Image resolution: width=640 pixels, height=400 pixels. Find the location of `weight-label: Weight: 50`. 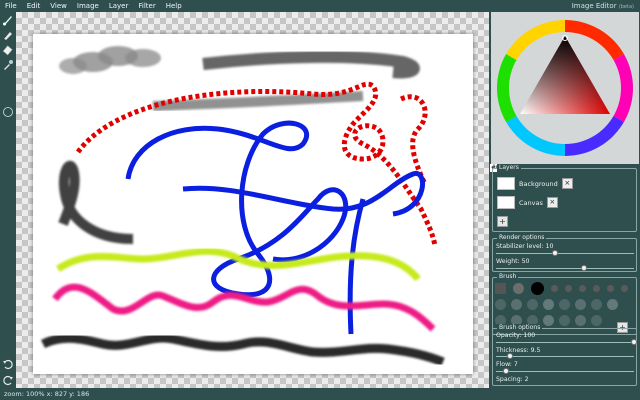

weight-label: Weight: 50 is located at coordinates (513, 261).